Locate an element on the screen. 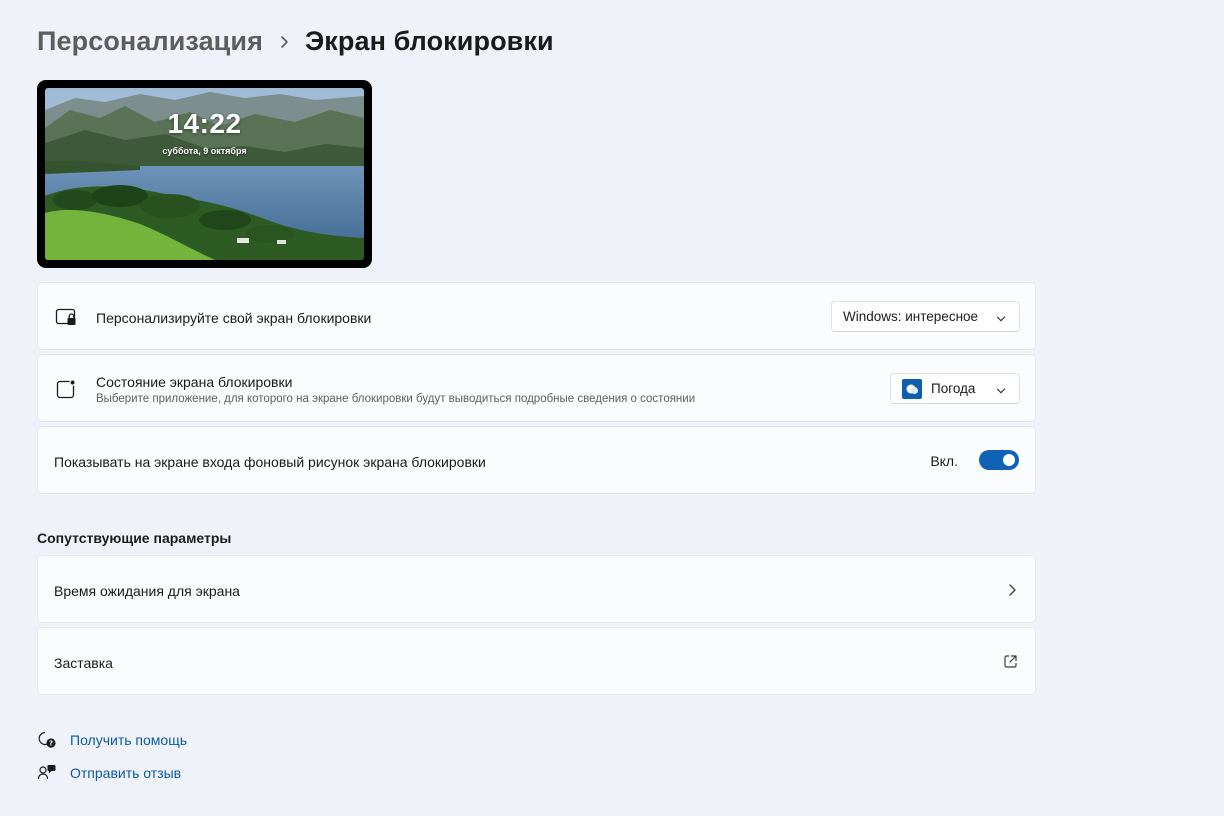 The height and width of the screenshot is (816, 1224). lock-screen-preview-image: 14:22 суббота, 9 октября is located at coordinates (204, 174).